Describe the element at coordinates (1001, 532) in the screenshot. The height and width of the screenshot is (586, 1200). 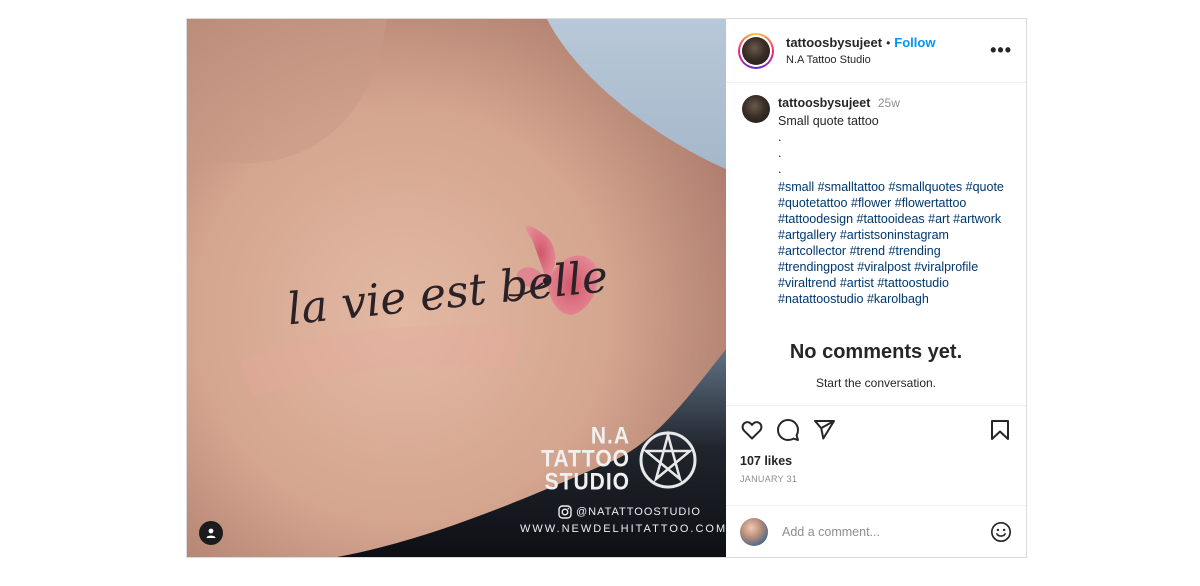
I see `smiley-icon` at that location.